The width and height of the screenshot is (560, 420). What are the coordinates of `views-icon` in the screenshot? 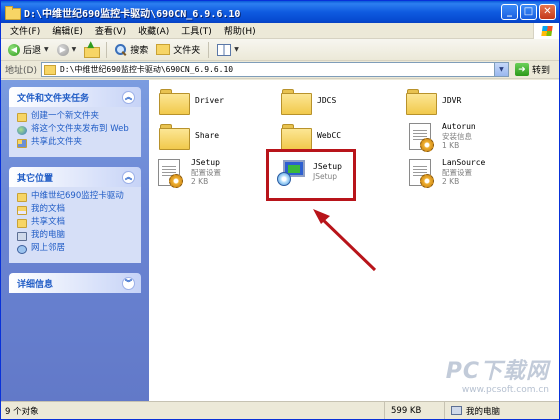 It's located at (224, 49).